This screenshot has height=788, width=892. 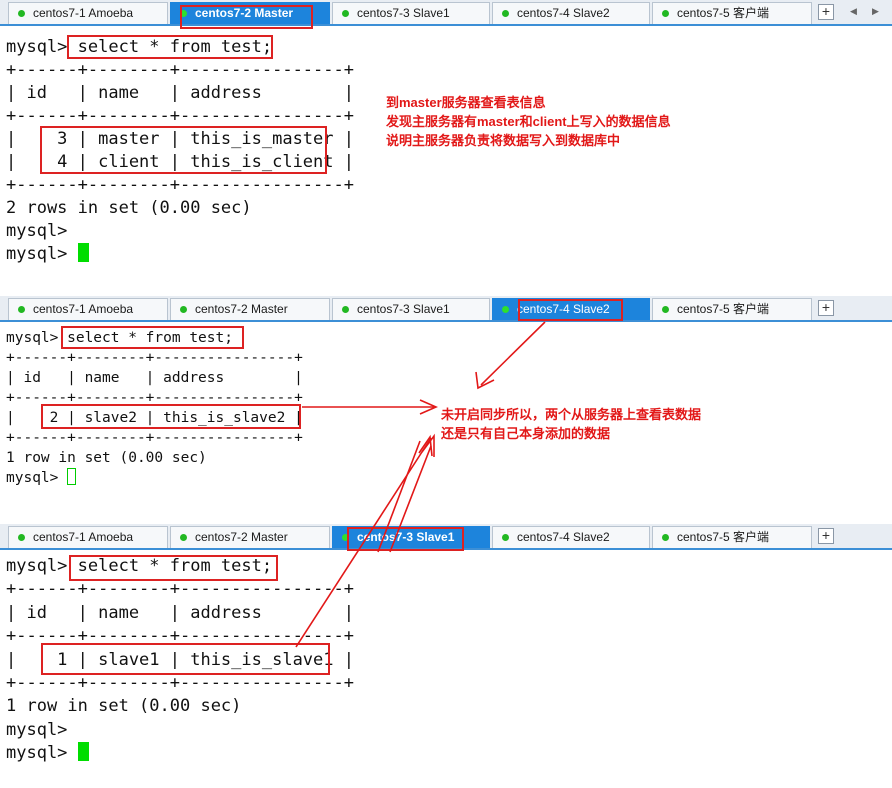 I want to click on annotation-arrows, so click(x=420, y=484).